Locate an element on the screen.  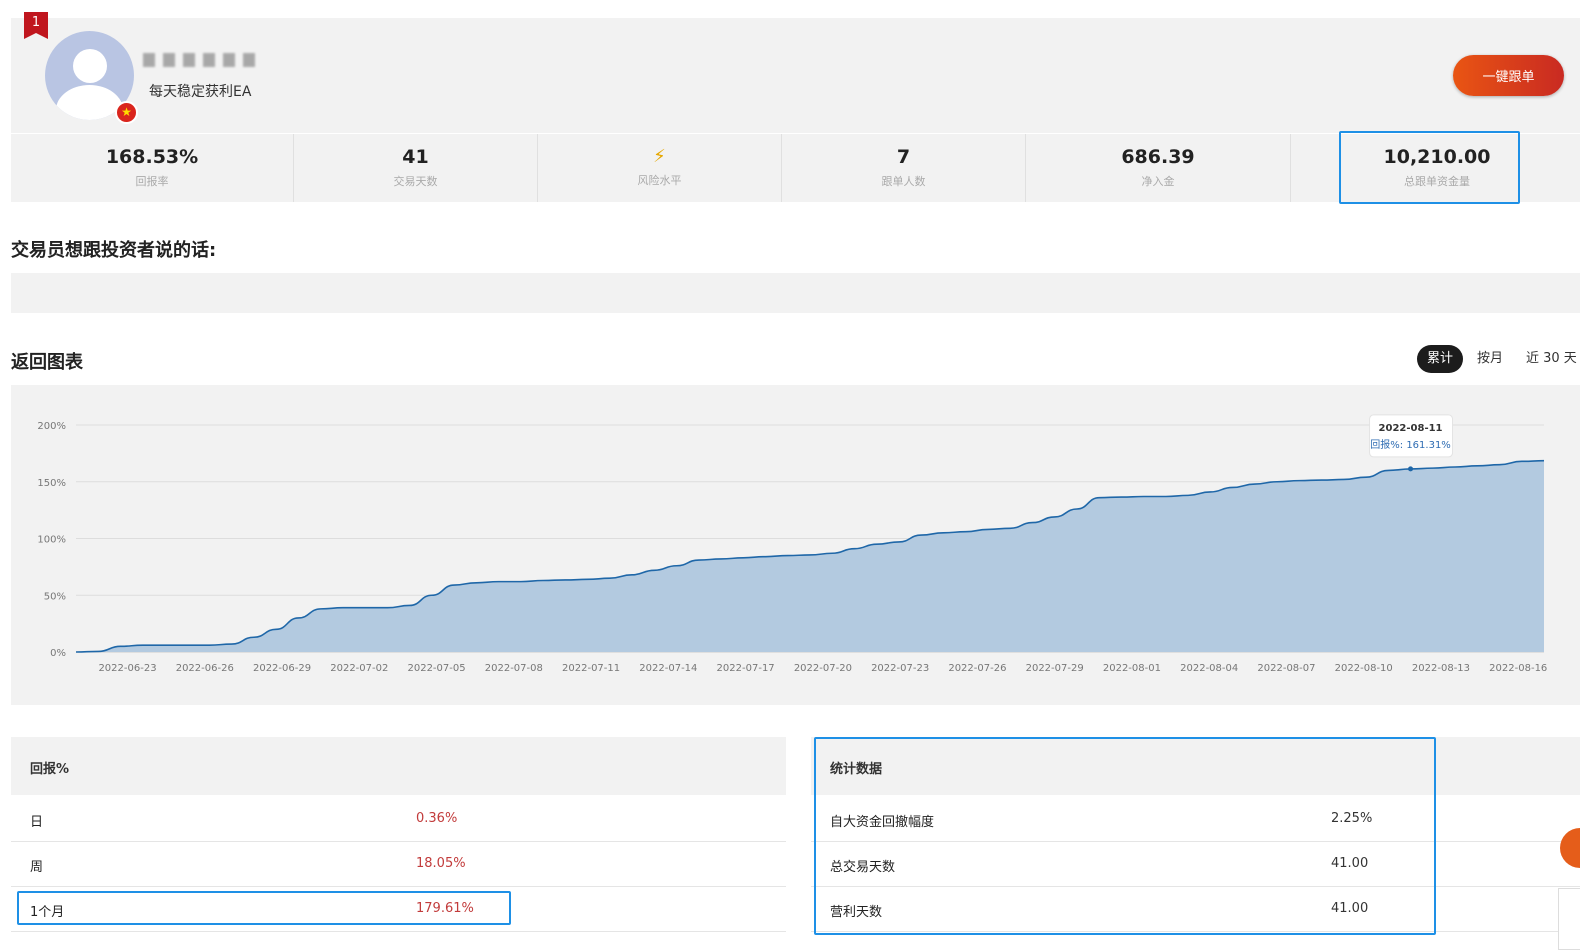
x-tick-label: 2022-08-10 is located at coordinates (1364, 668).